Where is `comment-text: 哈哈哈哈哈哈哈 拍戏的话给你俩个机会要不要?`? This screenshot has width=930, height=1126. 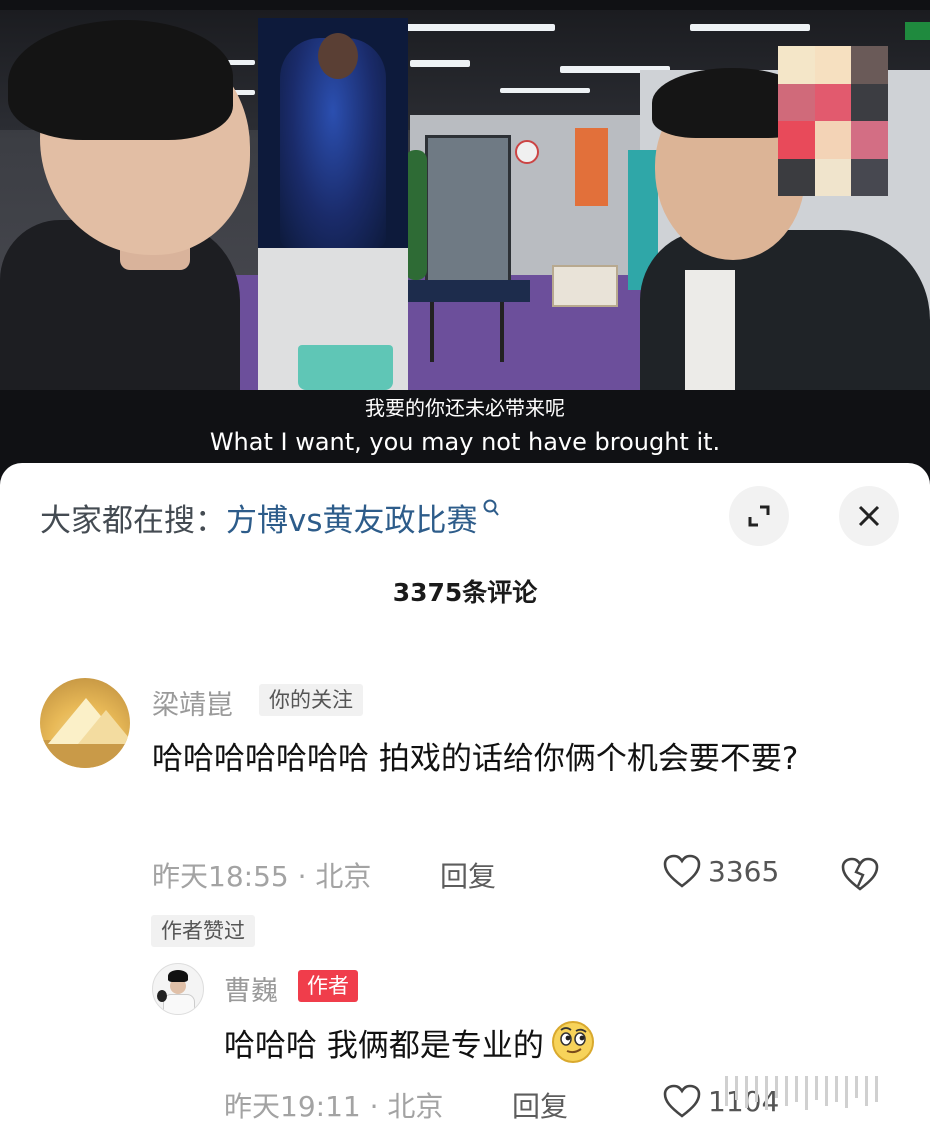
comment-text: 哈哈哈哈哈哈哈 拍戏的话给你俩个机会要不要? is located at coordinates (517, 759).